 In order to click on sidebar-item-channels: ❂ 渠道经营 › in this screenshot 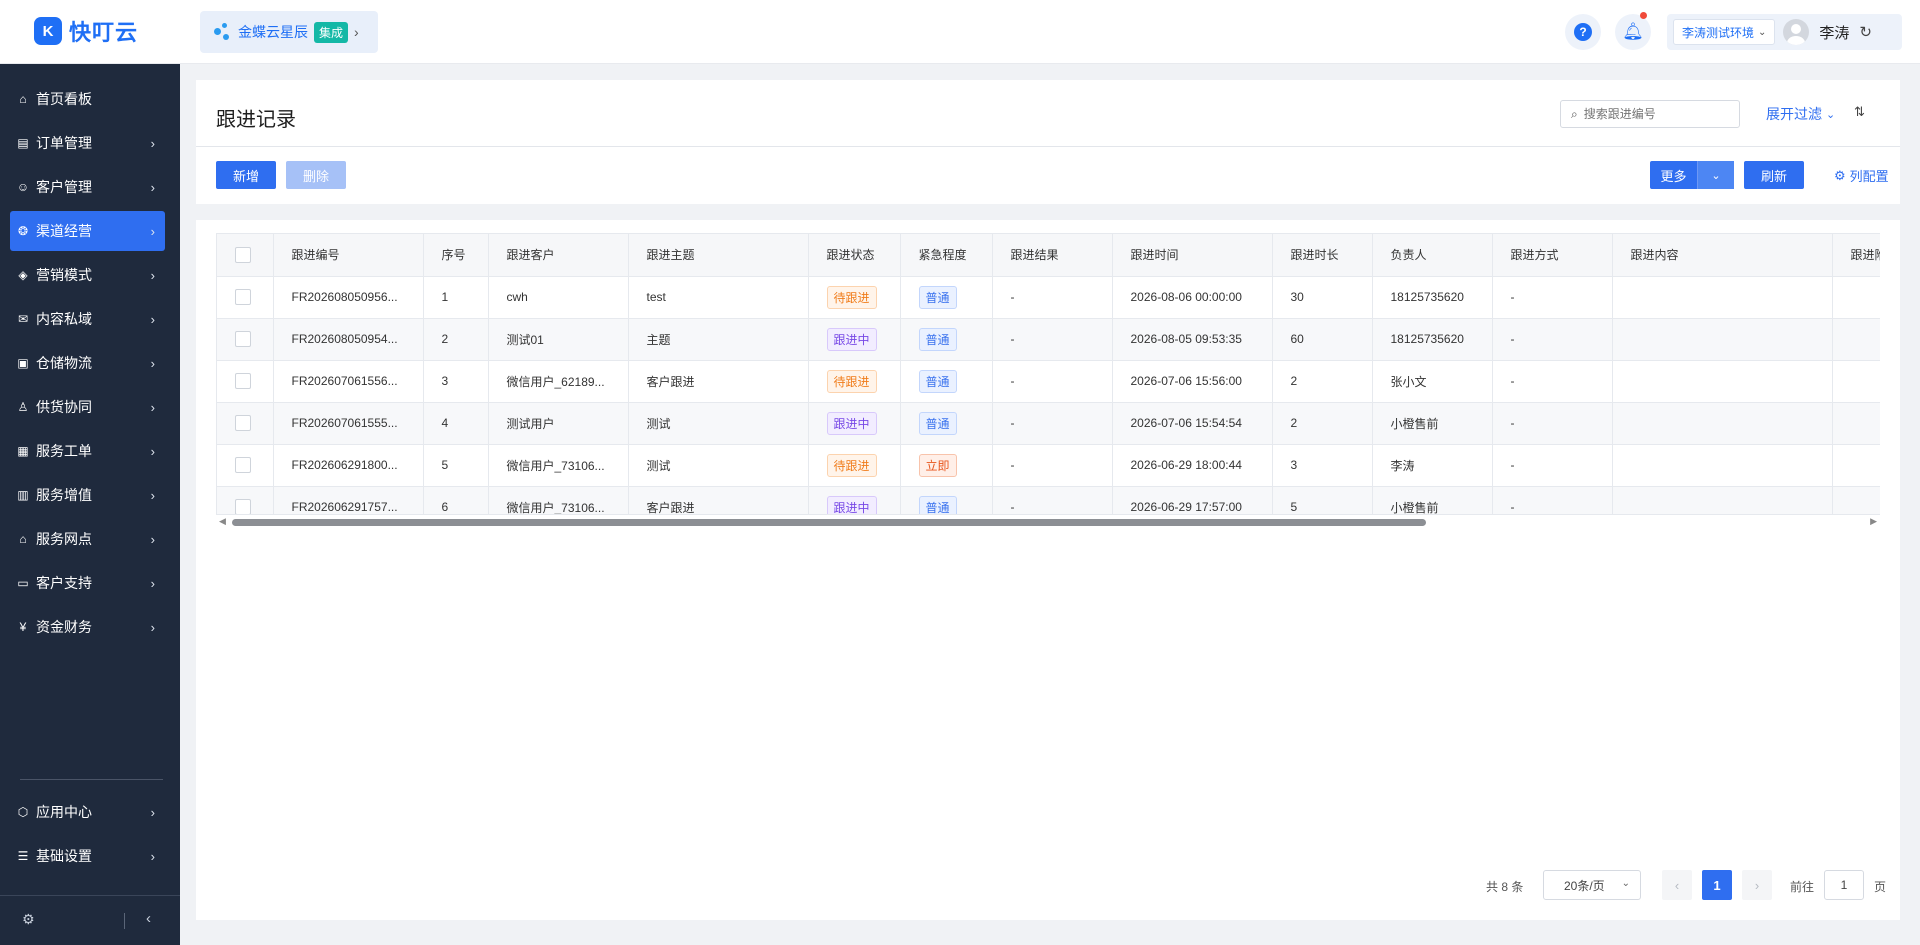, I will do `click(87, 231)`.